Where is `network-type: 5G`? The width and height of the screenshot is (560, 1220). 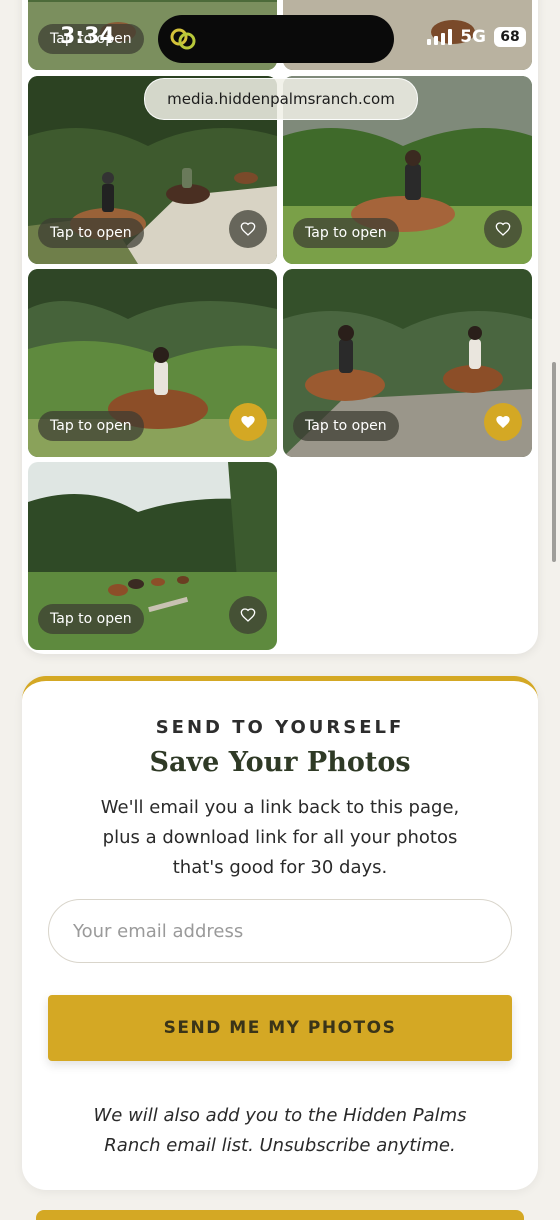
network-type: 5G is located at coordinates (473, 37).